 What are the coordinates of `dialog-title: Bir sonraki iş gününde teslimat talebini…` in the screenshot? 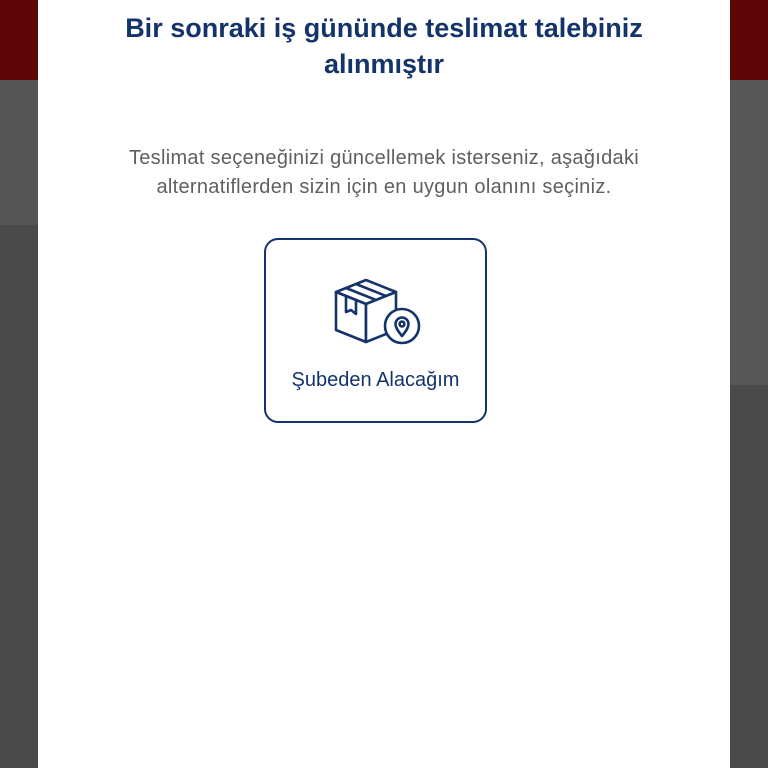 It's located at (384, 46).